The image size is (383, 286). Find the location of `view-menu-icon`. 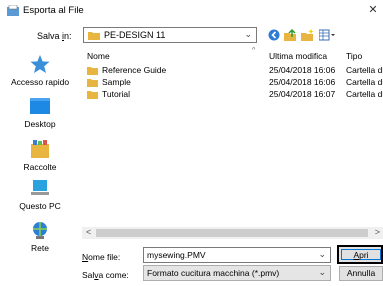

view-menu-icon is located at coordinates (327, 35).